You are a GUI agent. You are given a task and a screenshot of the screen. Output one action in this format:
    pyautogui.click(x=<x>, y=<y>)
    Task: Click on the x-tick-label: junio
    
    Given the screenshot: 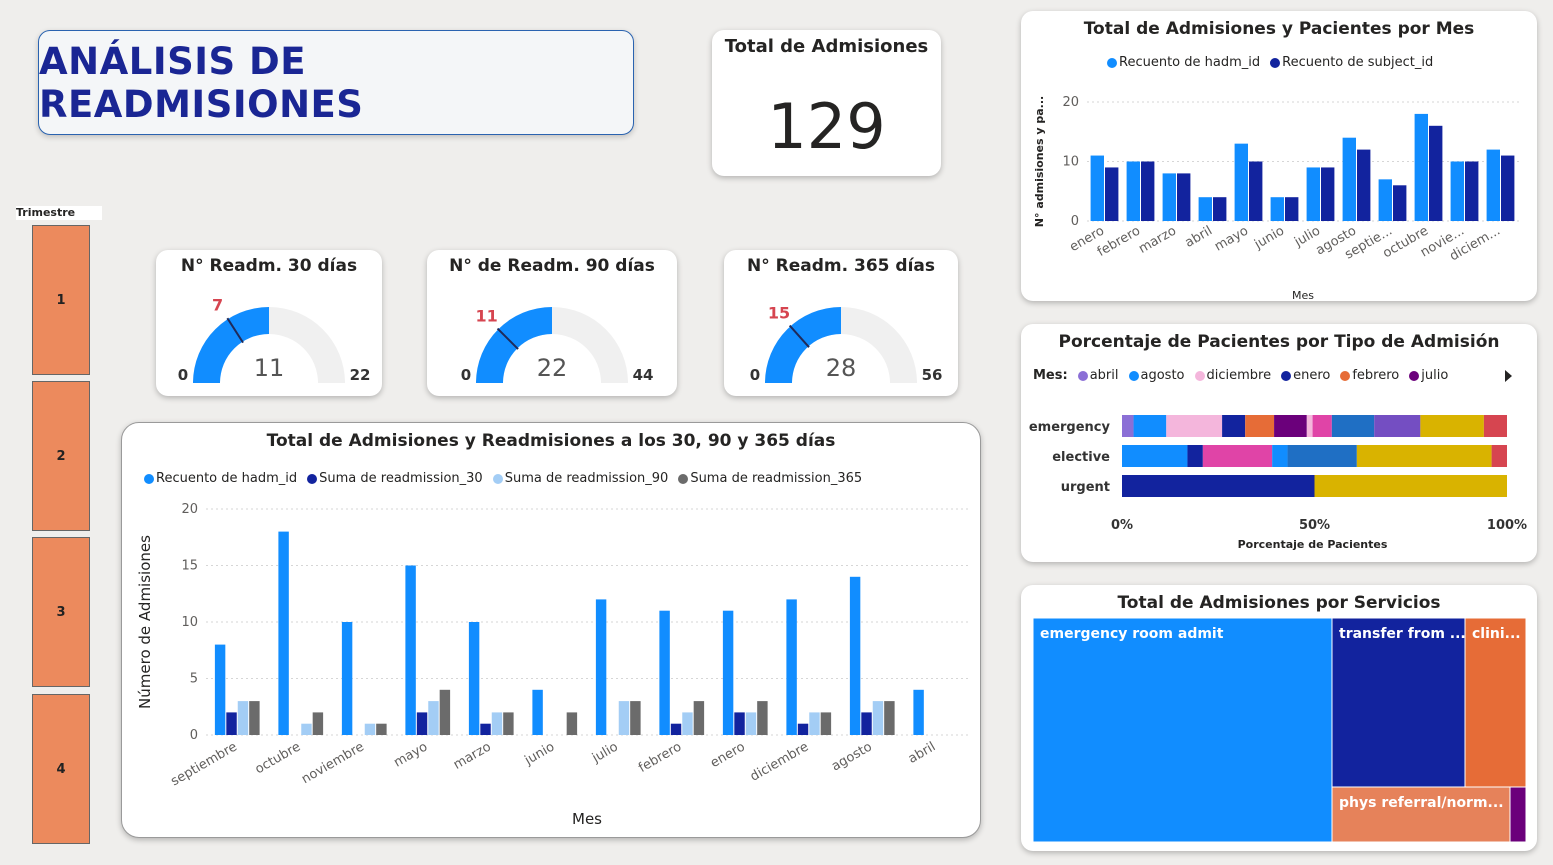 What is the action you would take?
    pyautogui.click(x=539, y=753)
    